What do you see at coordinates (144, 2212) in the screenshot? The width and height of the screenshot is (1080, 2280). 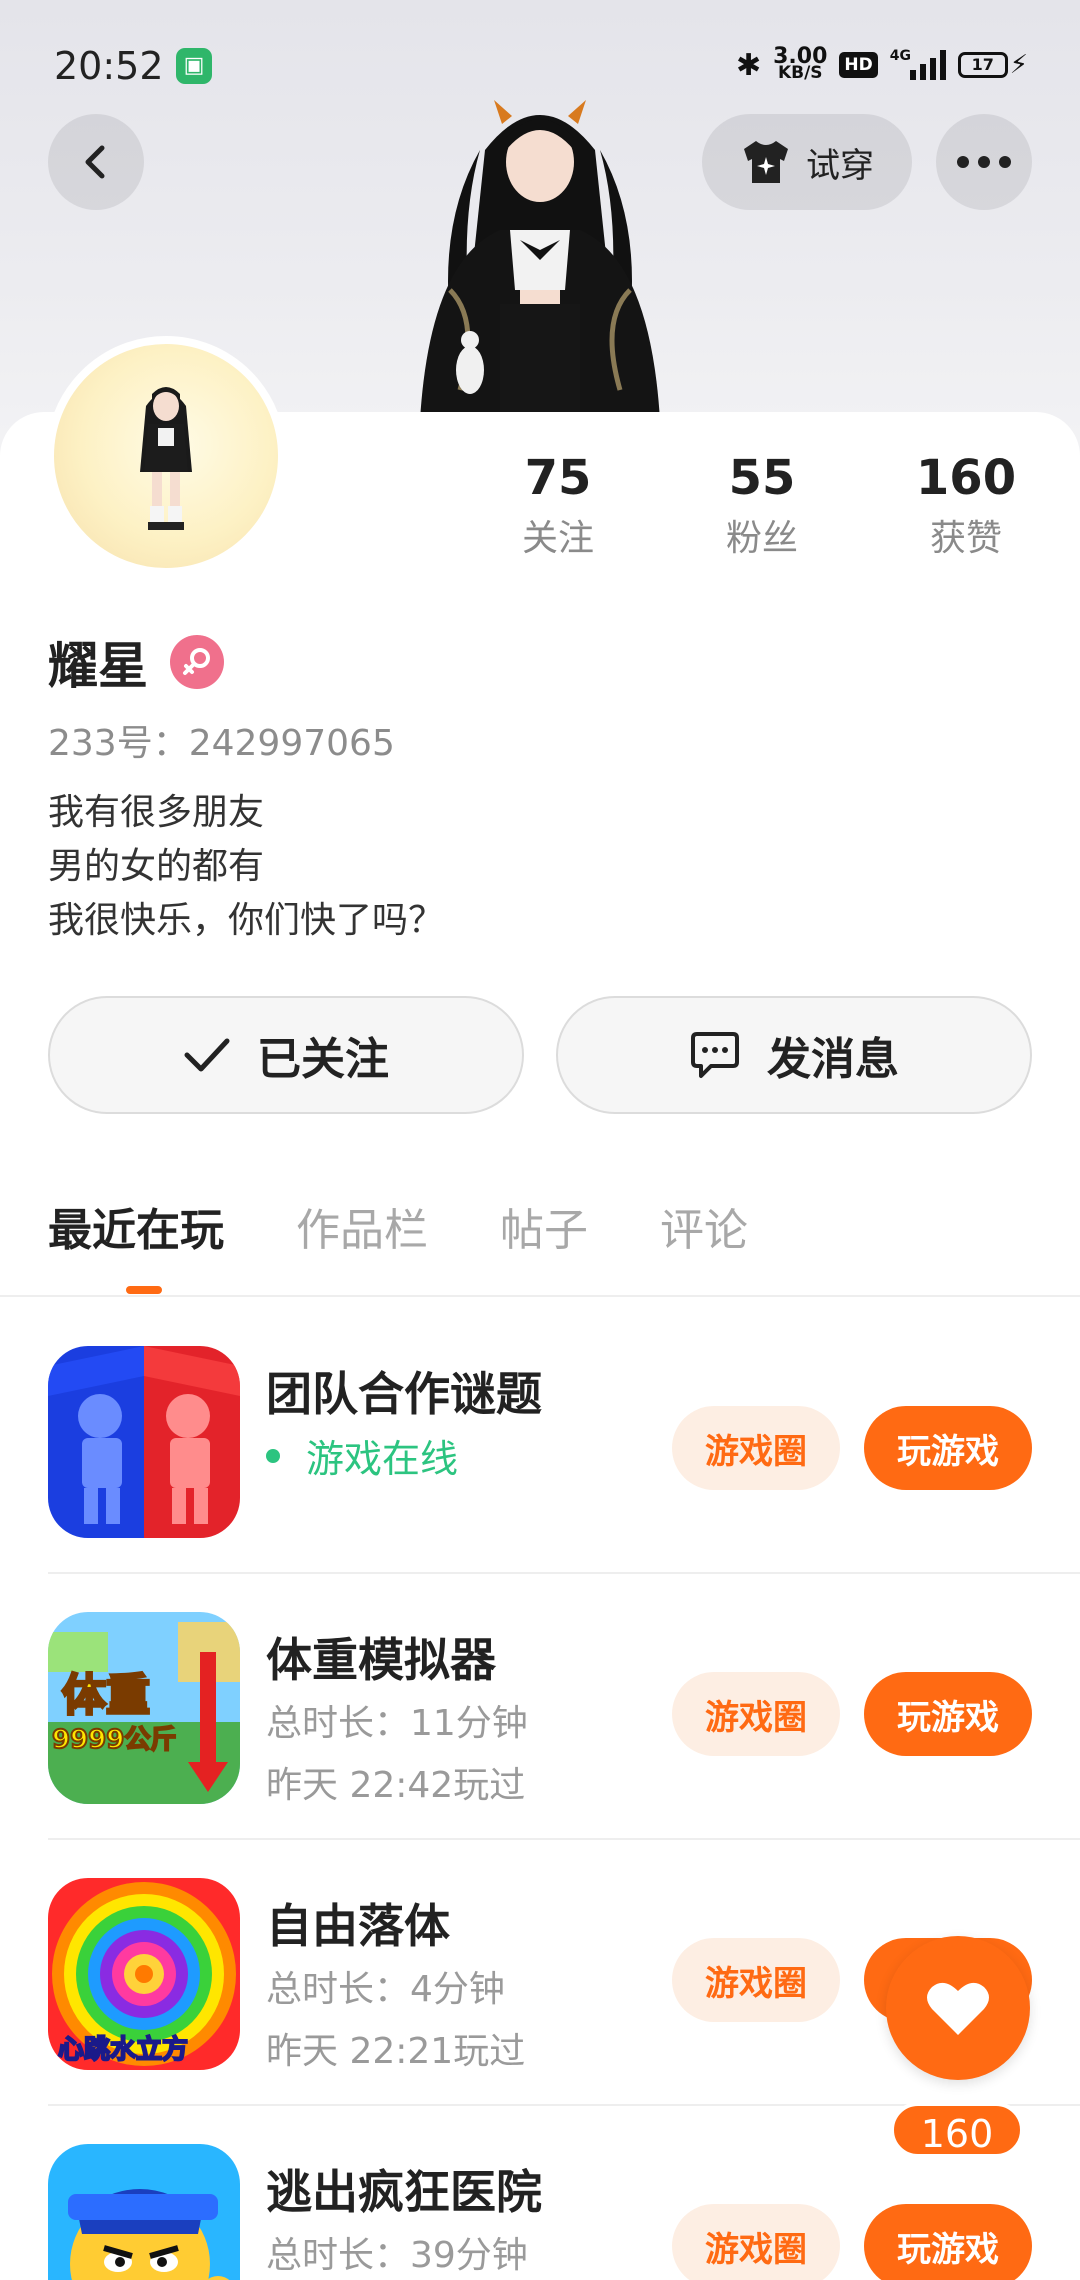 I see `game-icon-escape-hospital` at bounding box center [144, 2212].